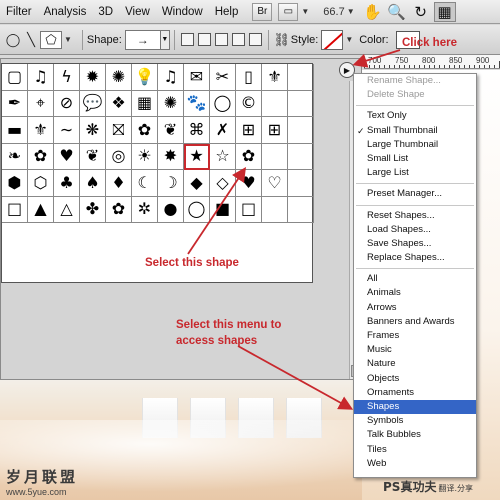  I want to click on shape-cell: ▲, so click(41, 209).